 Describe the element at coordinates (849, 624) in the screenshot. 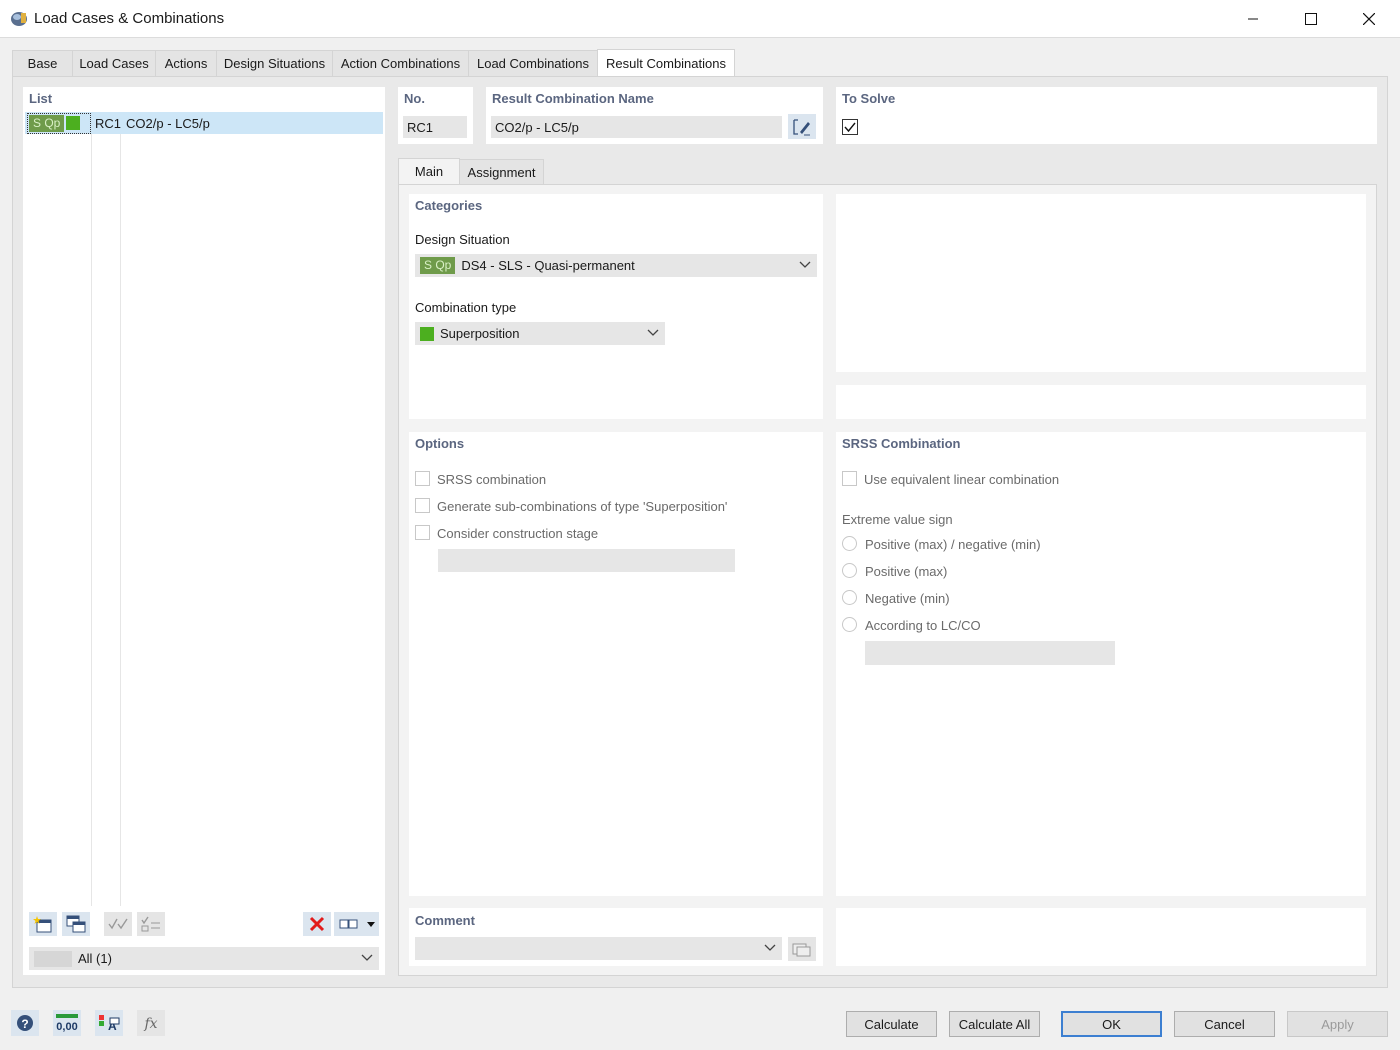

I see `radio-according-lc` at that location.